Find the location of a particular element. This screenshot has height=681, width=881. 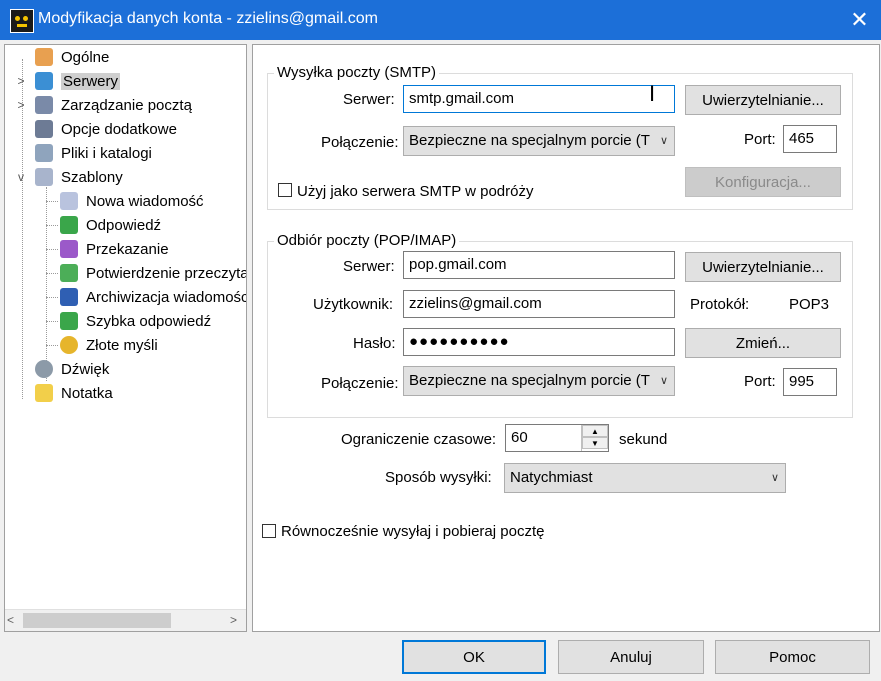

servers-icon is located at coordinates (44, 81).